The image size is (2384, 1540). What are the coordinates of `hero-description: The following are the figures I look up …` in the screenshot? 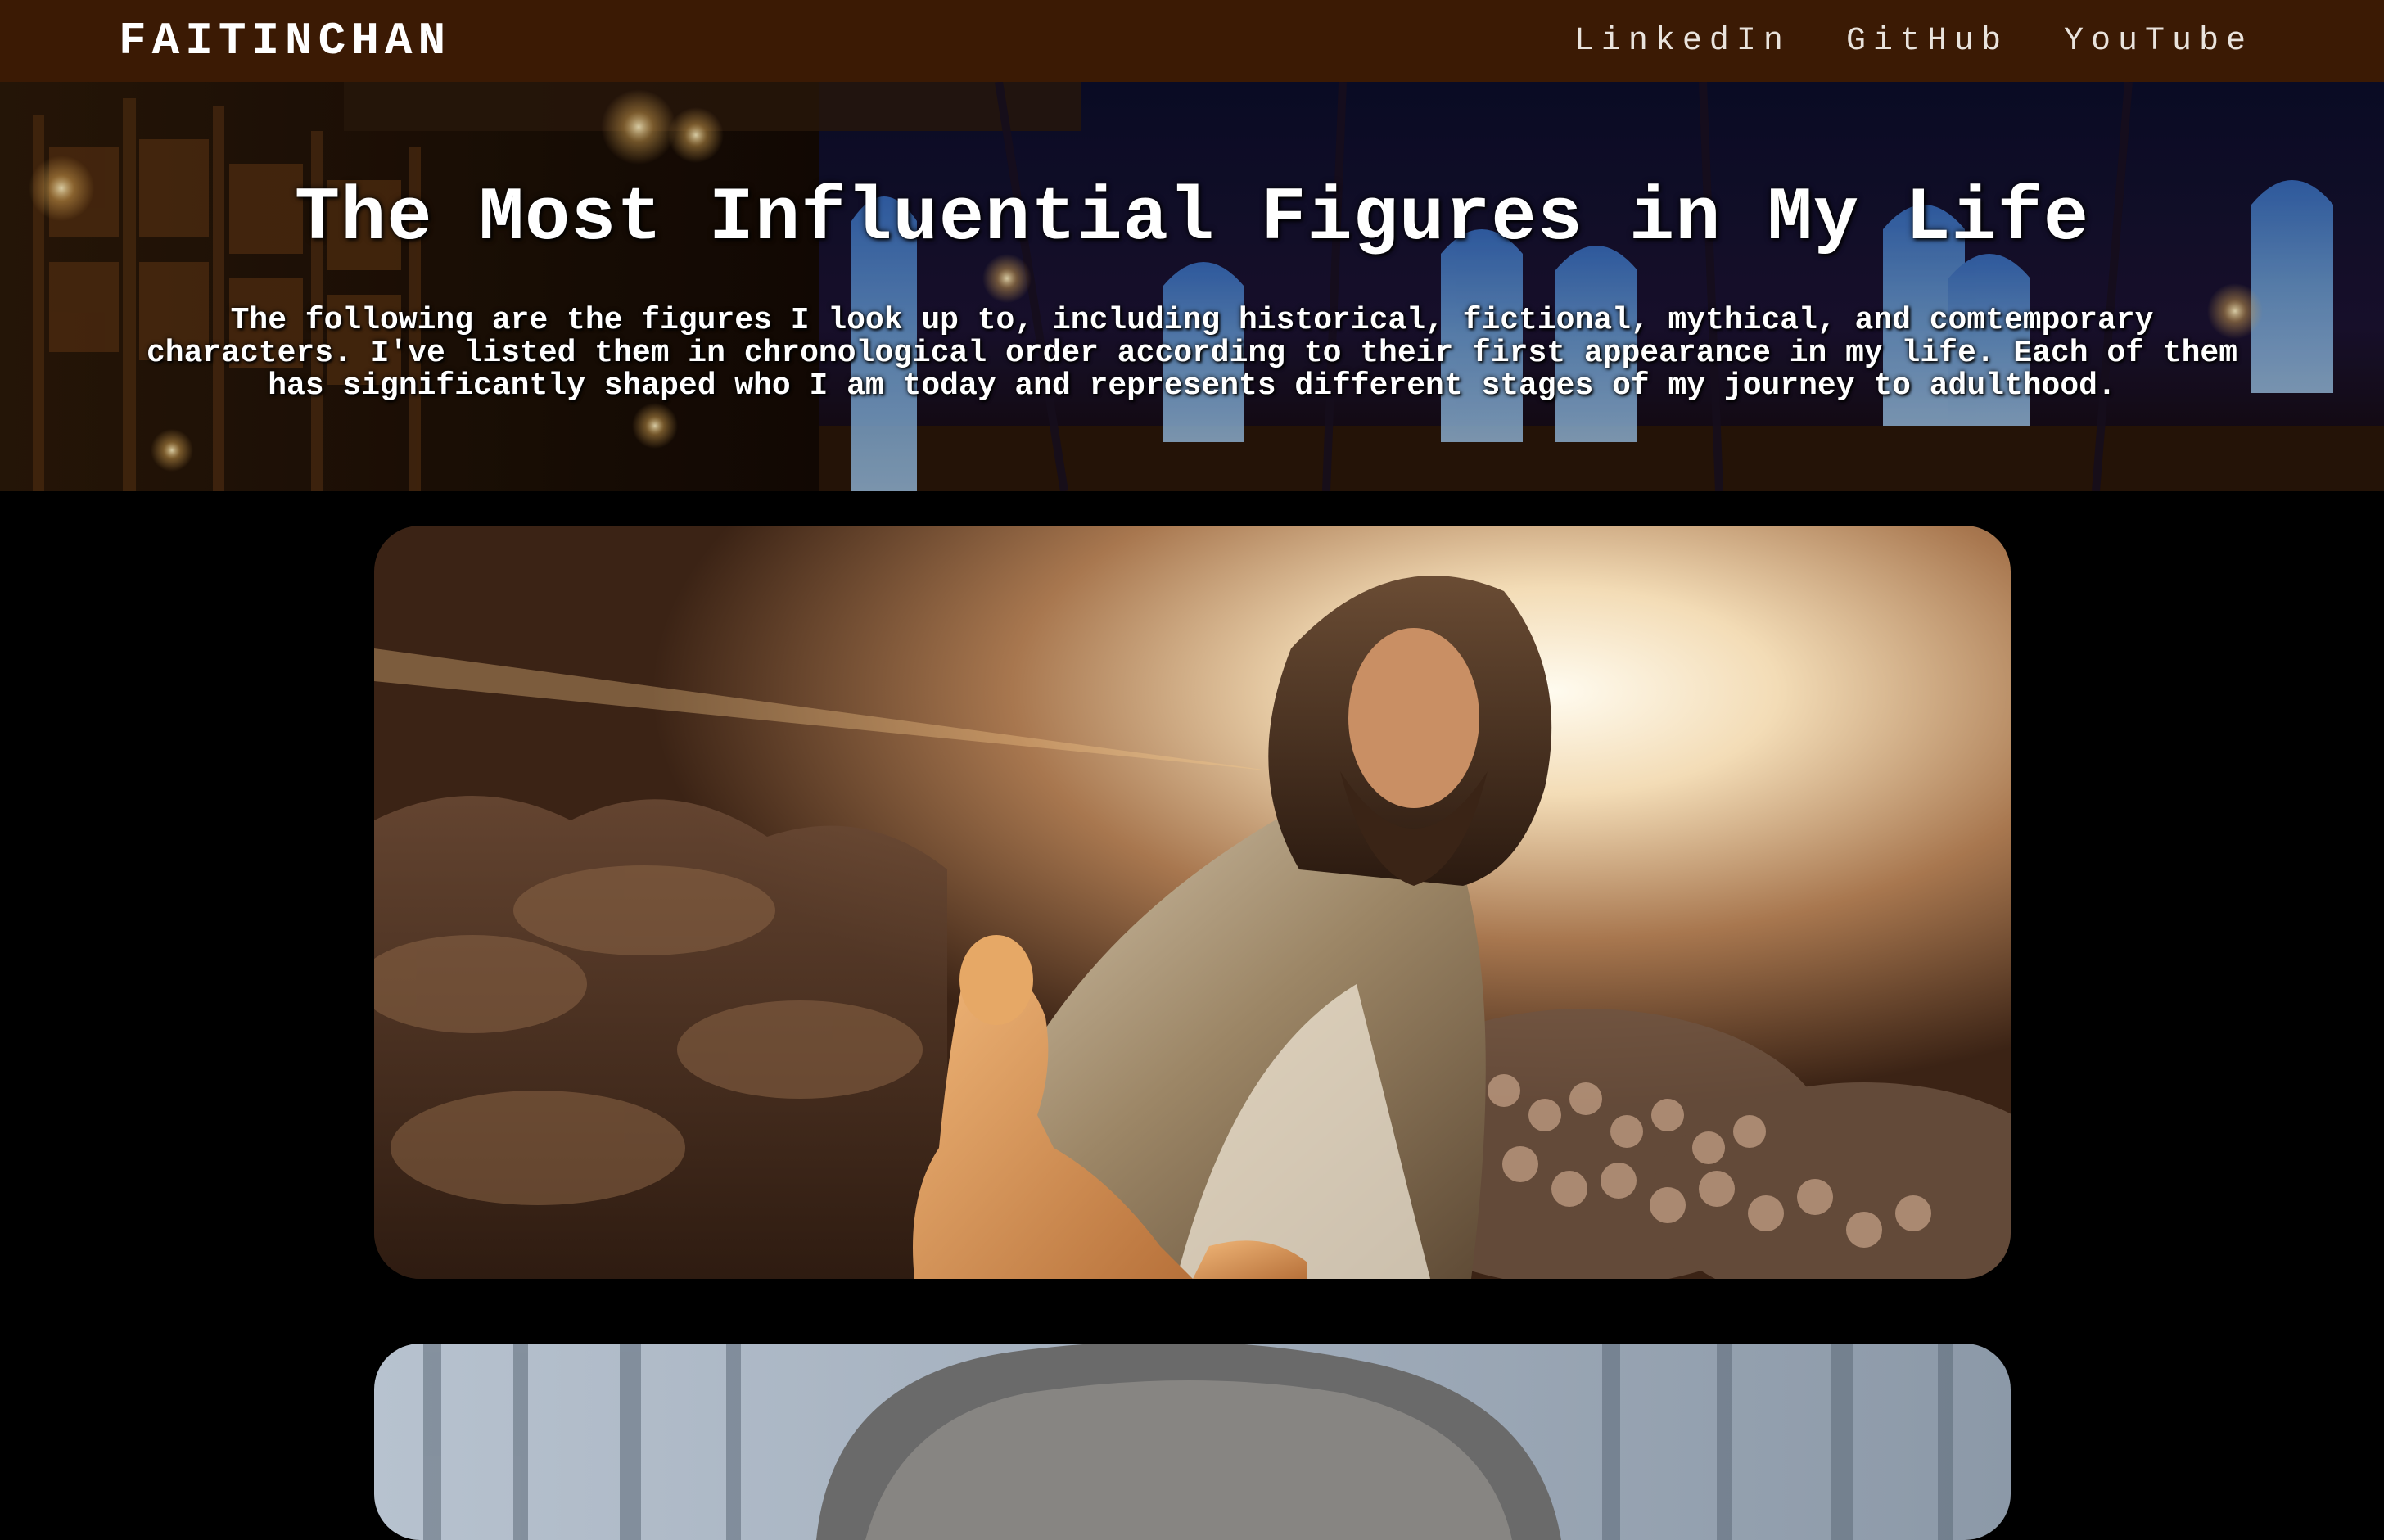 It's located at (1191, 353).